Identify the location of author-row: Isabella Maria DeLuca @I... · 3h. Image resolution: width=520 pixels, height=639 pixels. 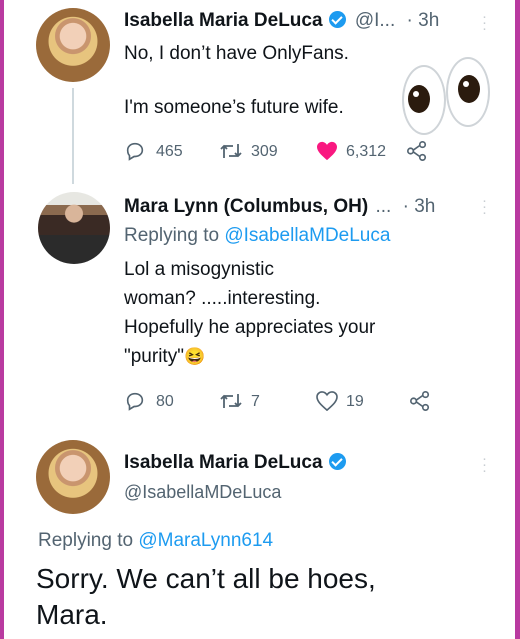
(281, 21).